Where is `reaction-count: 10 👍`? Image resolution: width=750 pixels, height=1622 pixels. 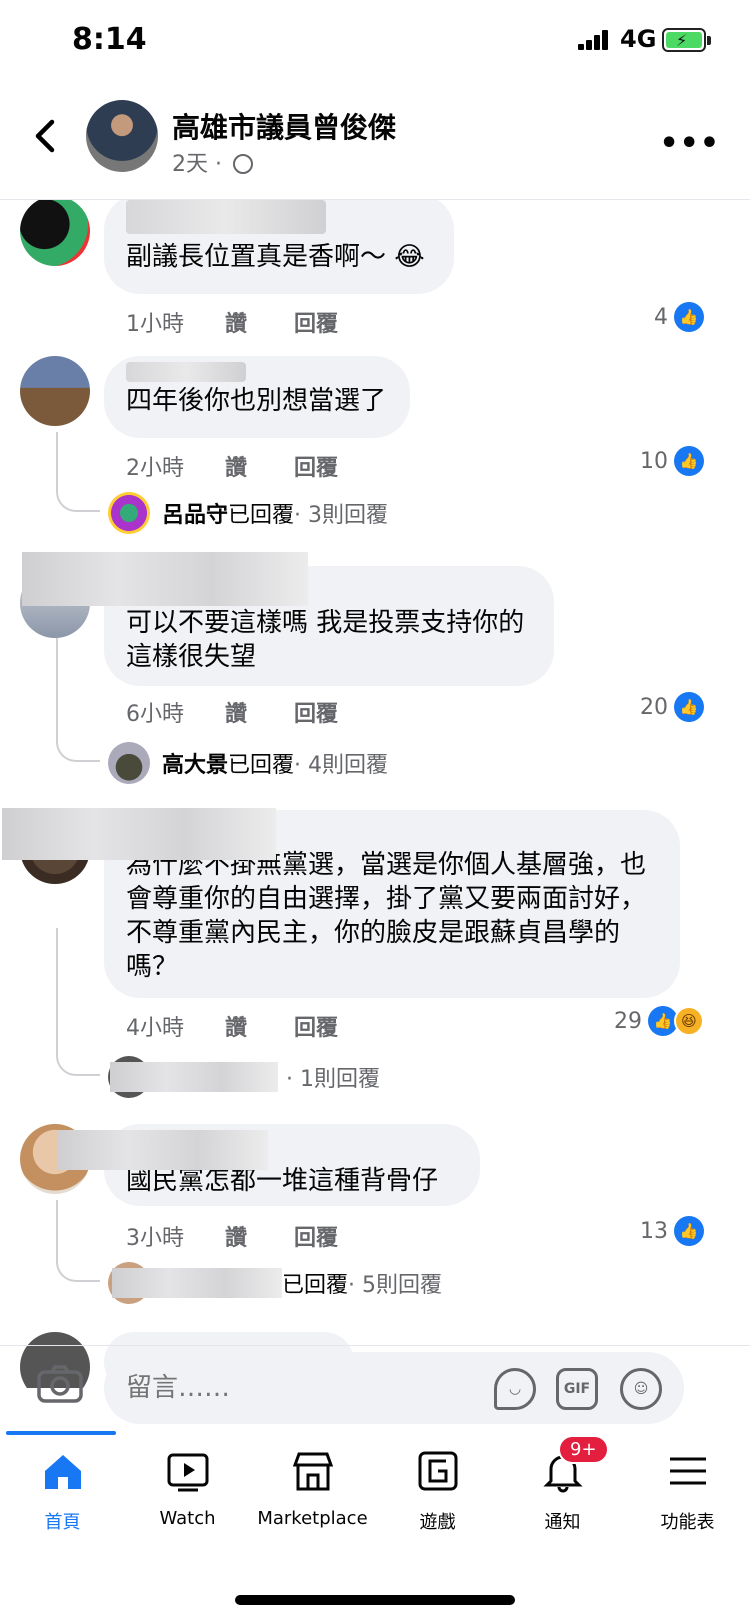
reaction-count: 10 👍 is located at coordinates (672, 461).